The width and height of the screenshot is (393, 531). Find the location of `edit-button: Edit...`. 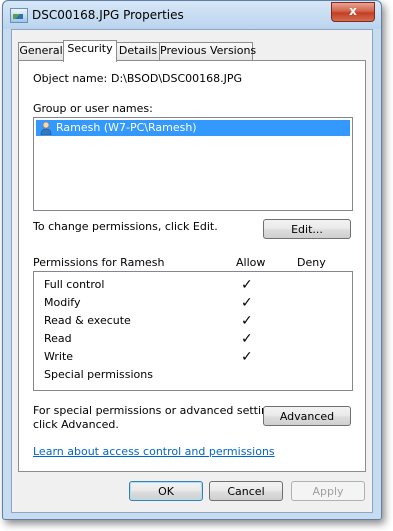

edit-button: Edit... is located at coordinates (307, 229).